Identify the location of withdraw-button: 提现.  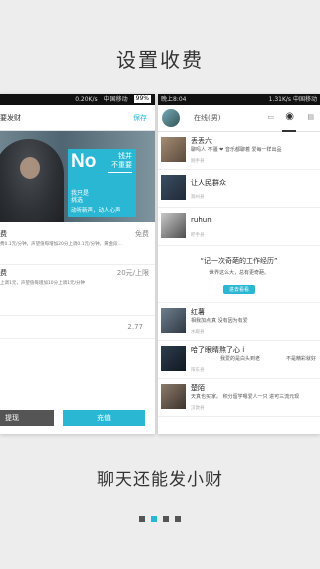
(27, 418).